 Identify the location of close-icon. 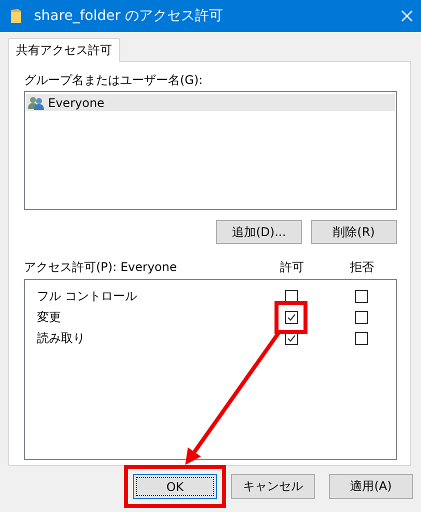
(407, 16).